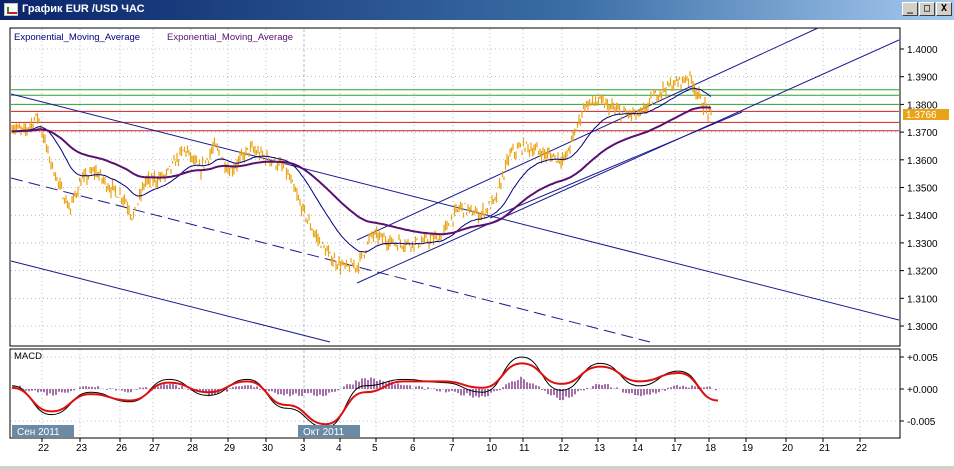  What do you see at coordinates (922, 189) in the screenshot?
I see `price-tick-label-5: 1.3500` at bounding box center [922, 189].